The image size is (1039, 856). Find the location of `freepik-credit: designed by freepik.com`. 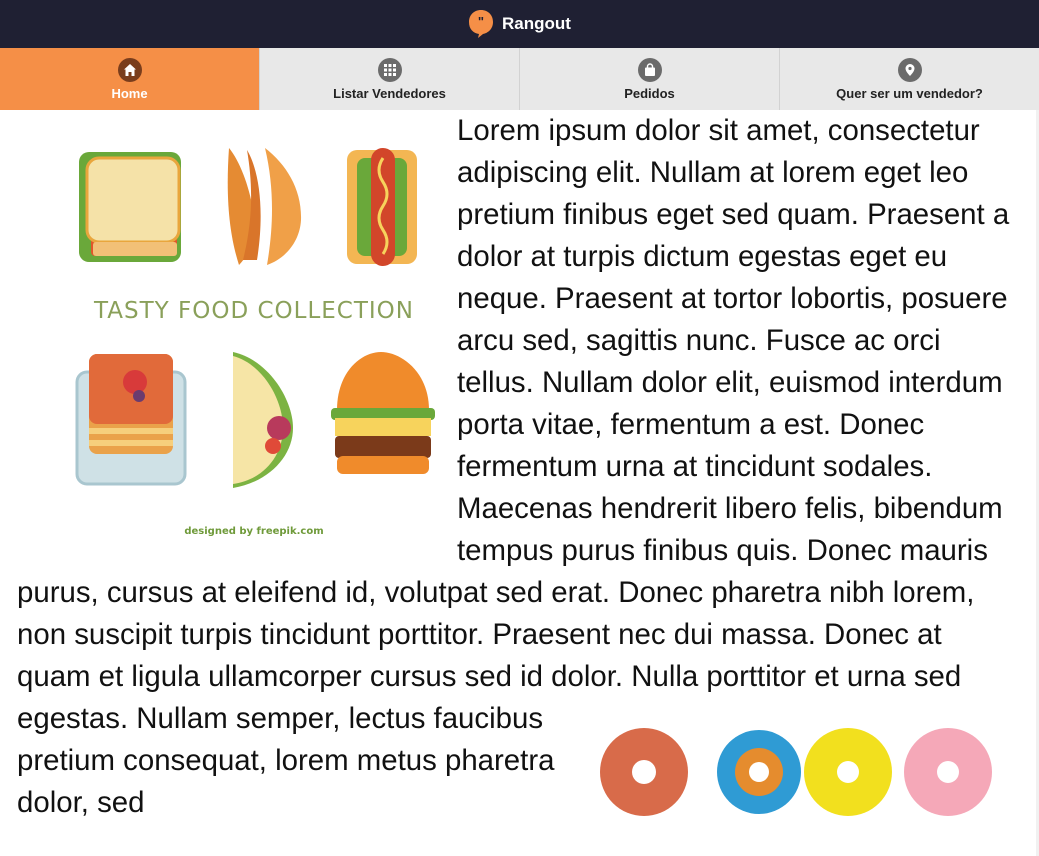

freepik-credit: designed by freepik.com is located at coordinates (253, 531).